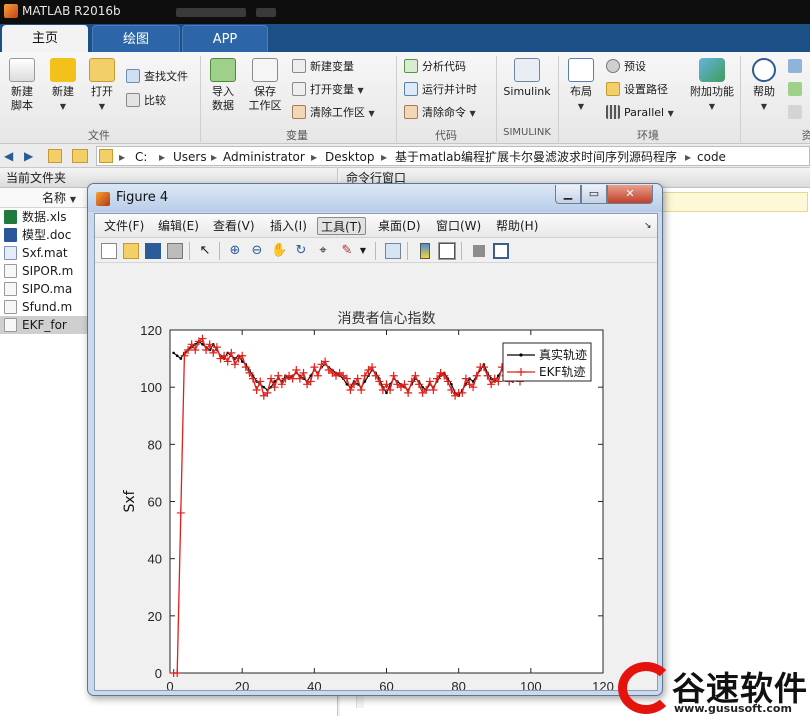  Describe the element at coordinates (299, 66) in the screenshot. I see `new-variable-icon` at that location.